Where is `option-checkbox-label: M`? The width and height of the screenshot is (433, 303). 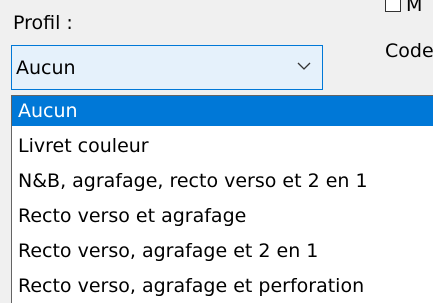
option-checkbox-label: M is located at coordinates (414, 8).